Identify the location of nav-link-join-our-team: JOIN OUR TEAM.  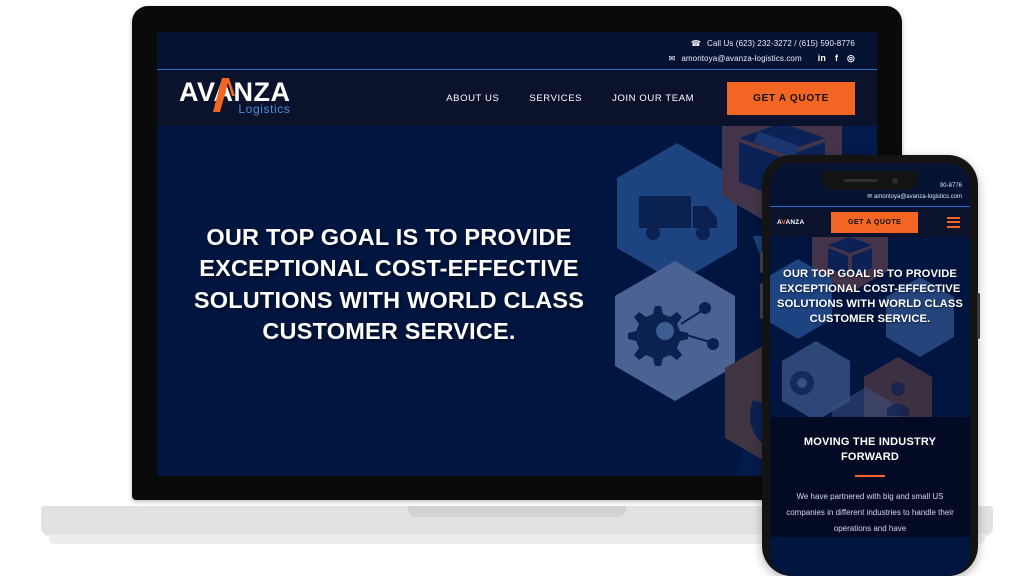
(653, 98).